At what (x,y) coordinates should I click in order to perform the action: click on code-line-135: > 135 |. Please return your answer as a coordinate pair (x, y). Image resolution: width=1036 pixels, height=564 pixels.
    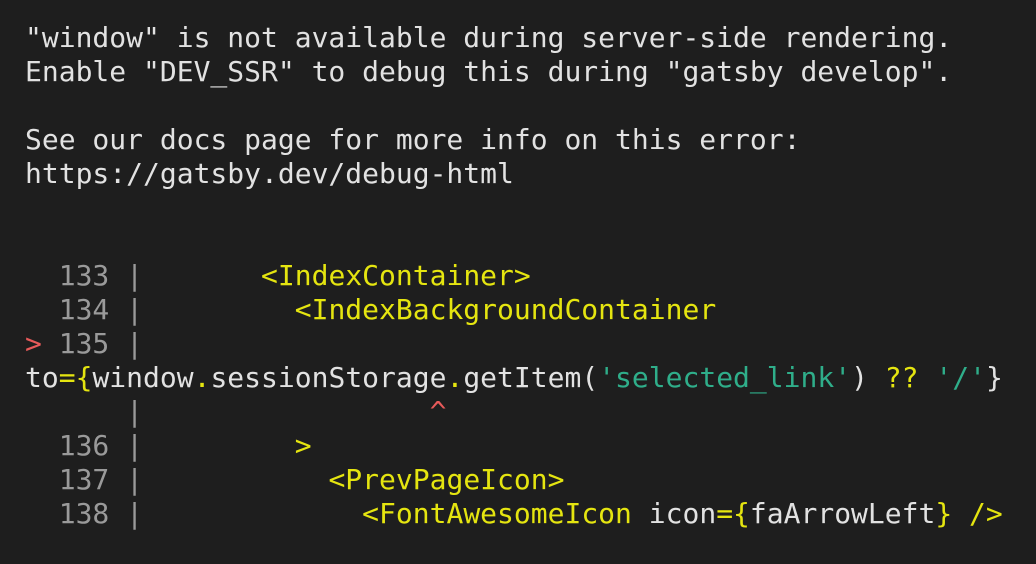
    Looking at the image, I should click on (84, 344).